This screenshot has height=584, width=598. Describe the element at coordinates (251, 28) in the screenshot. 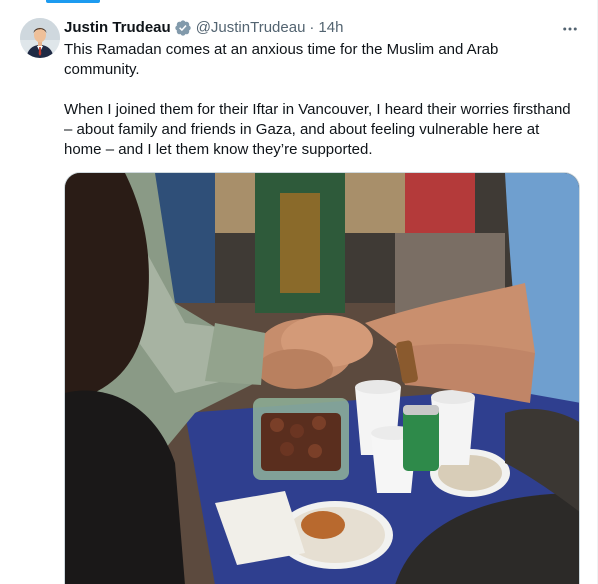

I see `author-handle: @JustinTrudeau` at that location.